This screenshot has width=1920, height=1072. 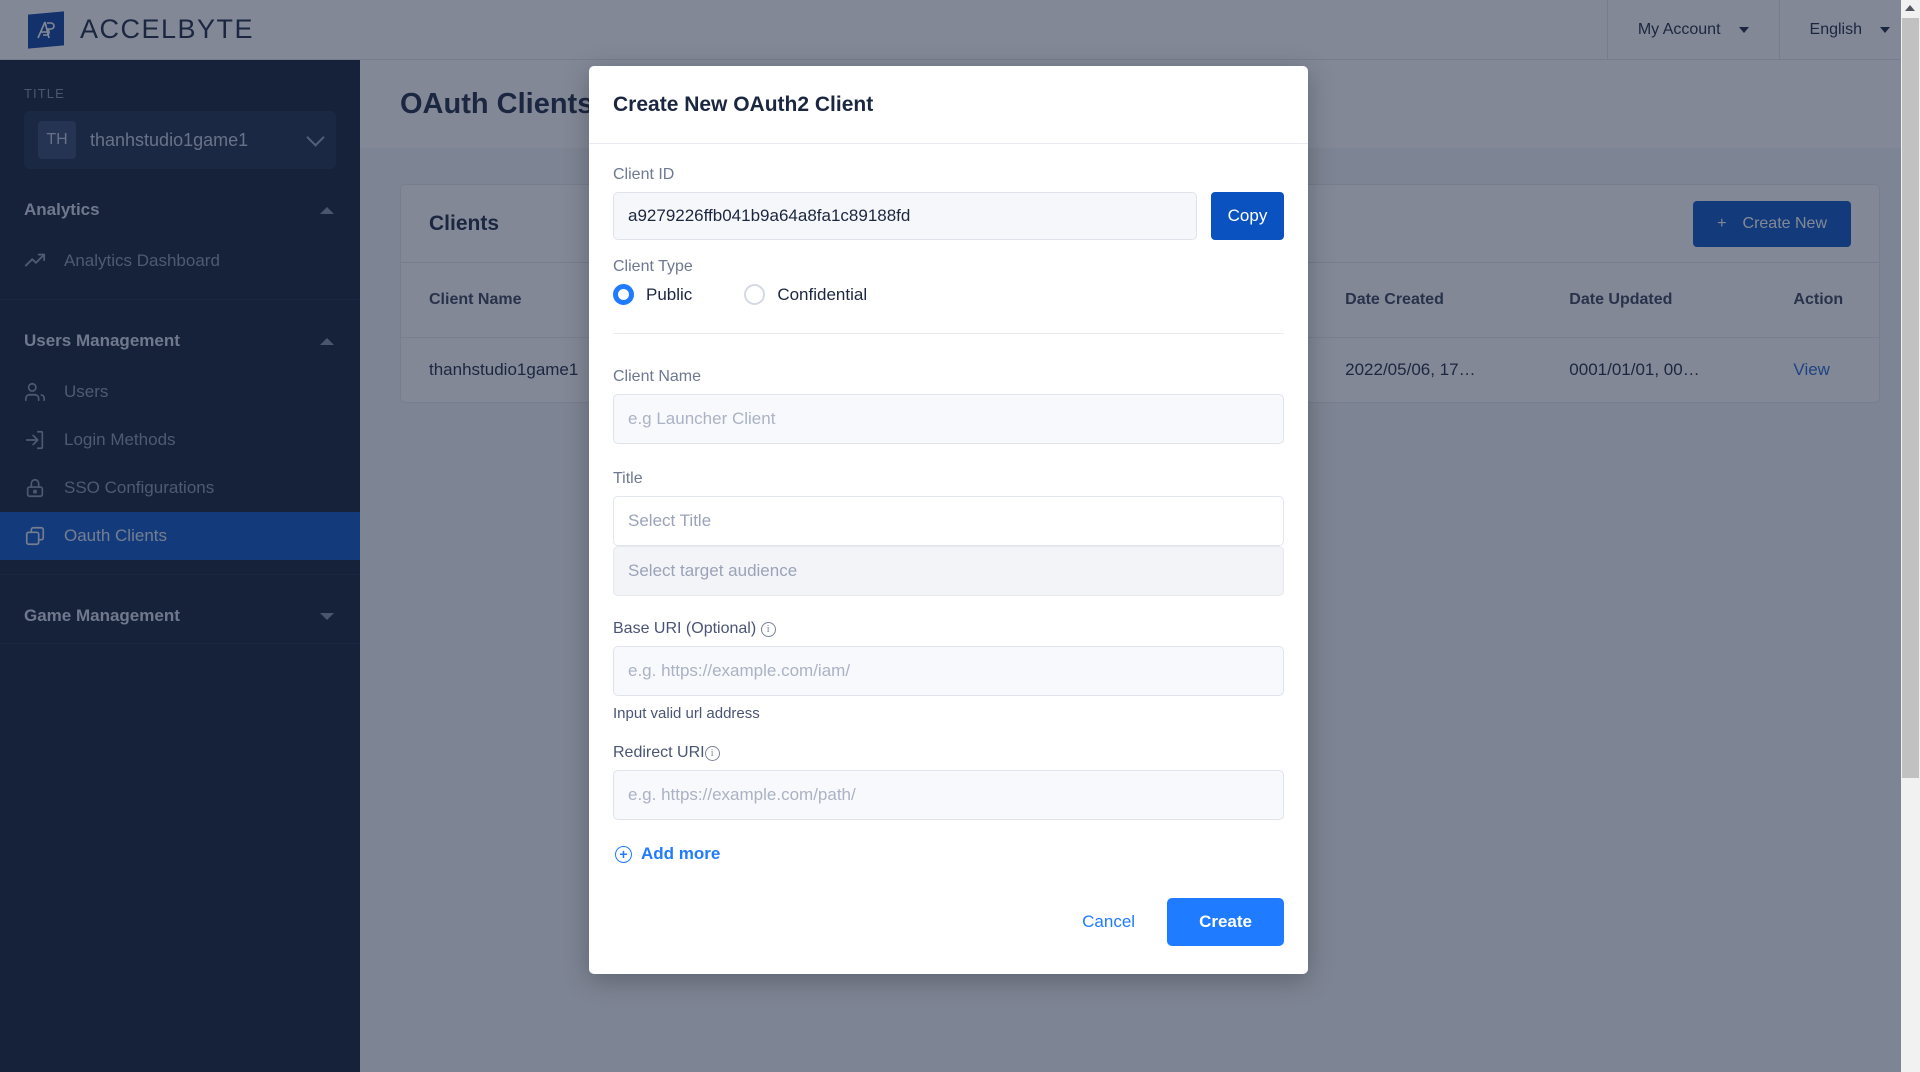 What do you see at coordinates (681, 853) in the screenshot?
I see `add-more-label: Add more` at bounding box center [681, 853].